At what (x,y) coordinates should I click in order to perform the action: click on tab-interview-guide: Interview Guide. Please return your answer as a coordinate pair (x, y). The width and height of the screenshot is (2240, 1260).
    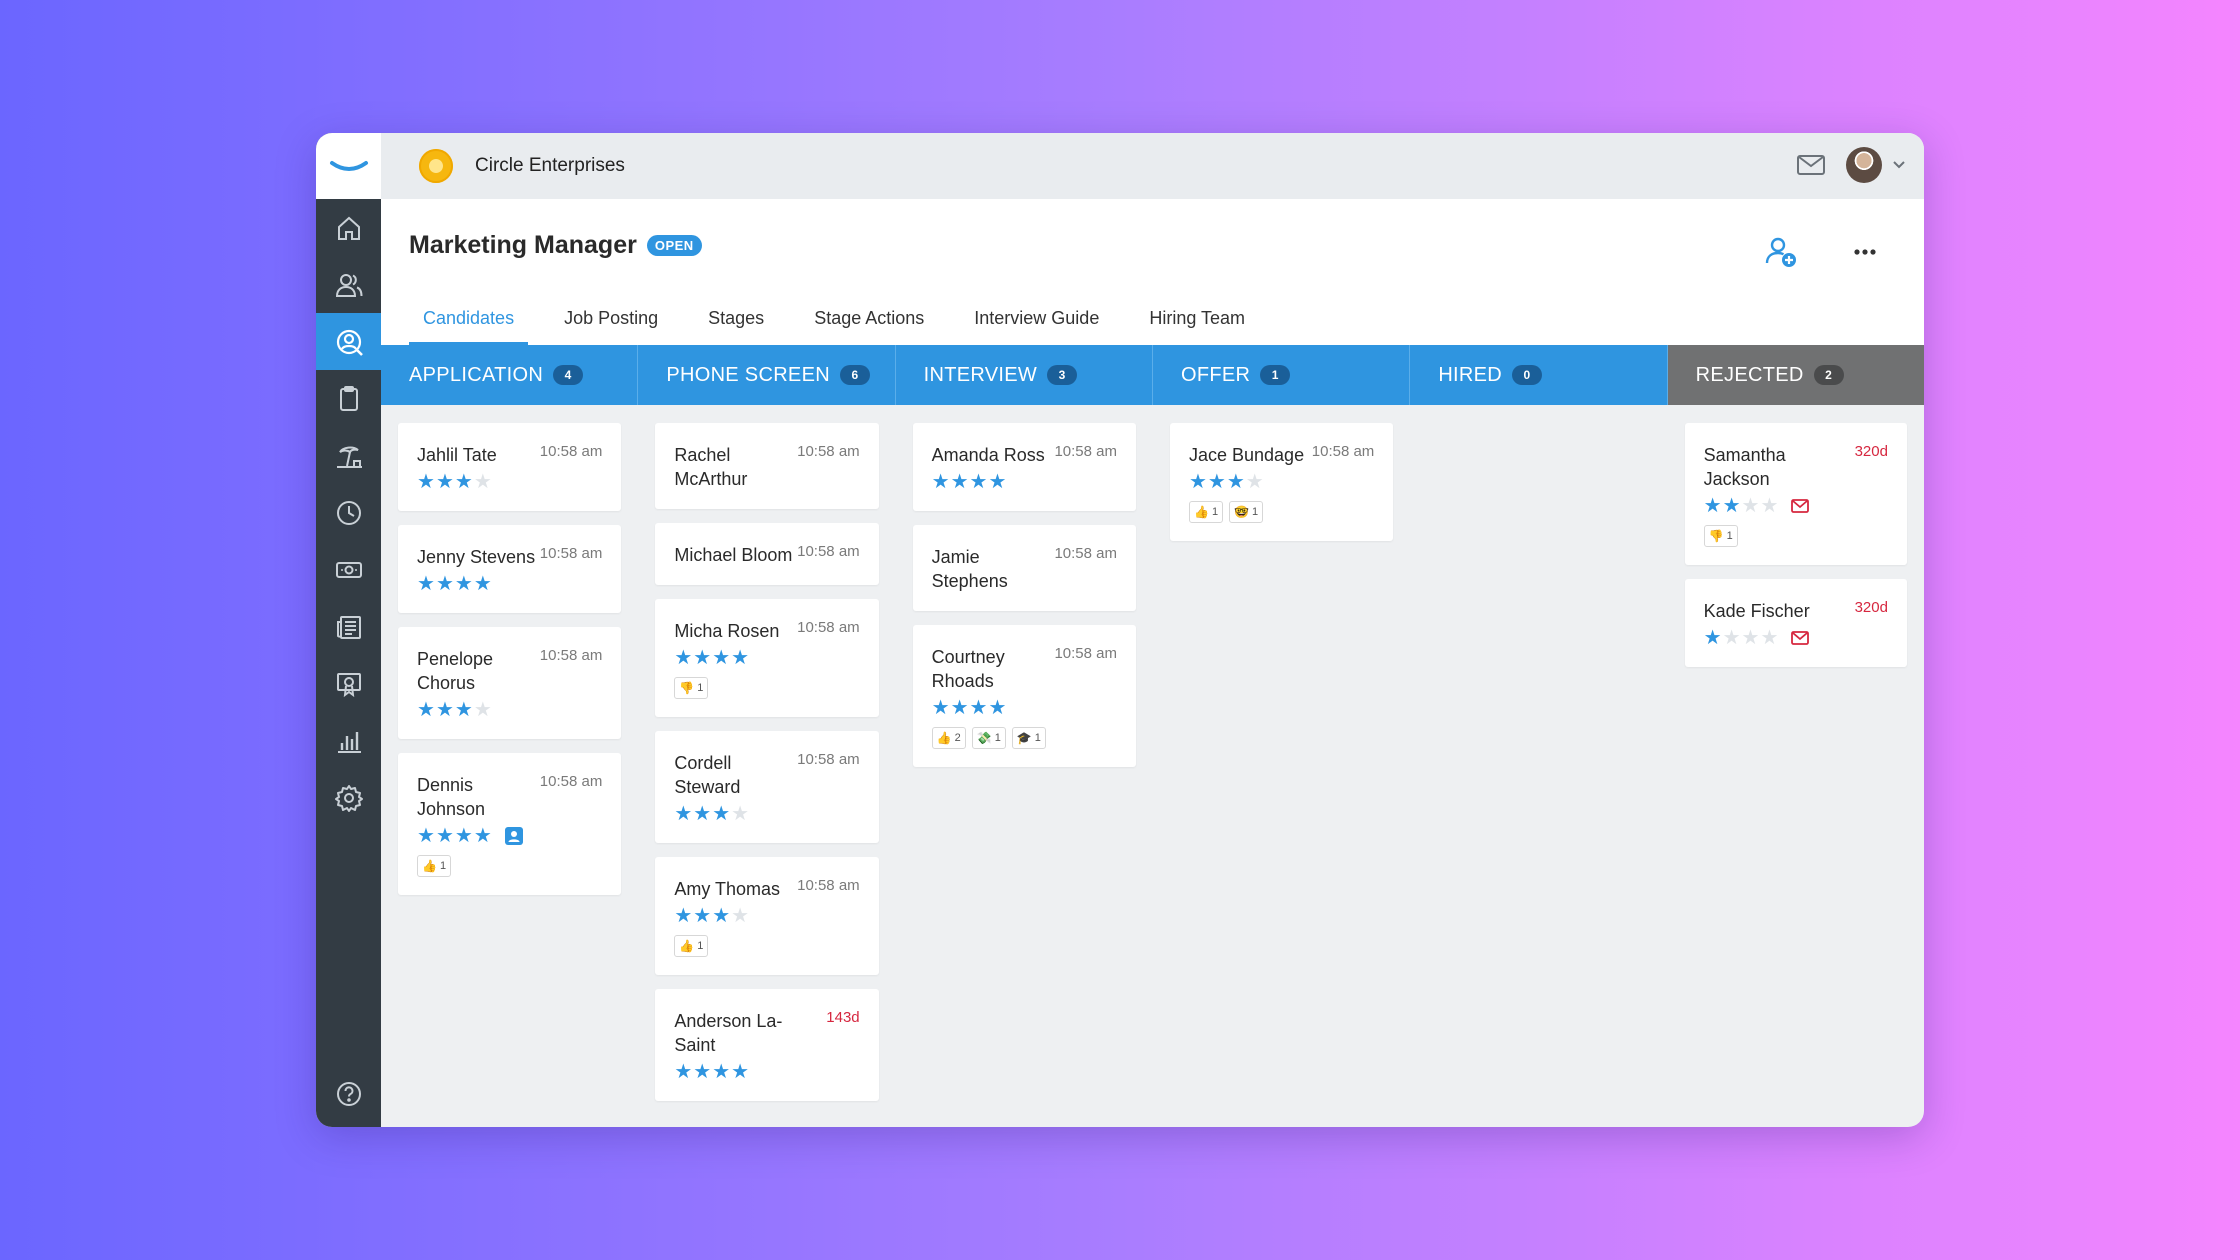
    Looking at the image, I should click on (1036, 326).